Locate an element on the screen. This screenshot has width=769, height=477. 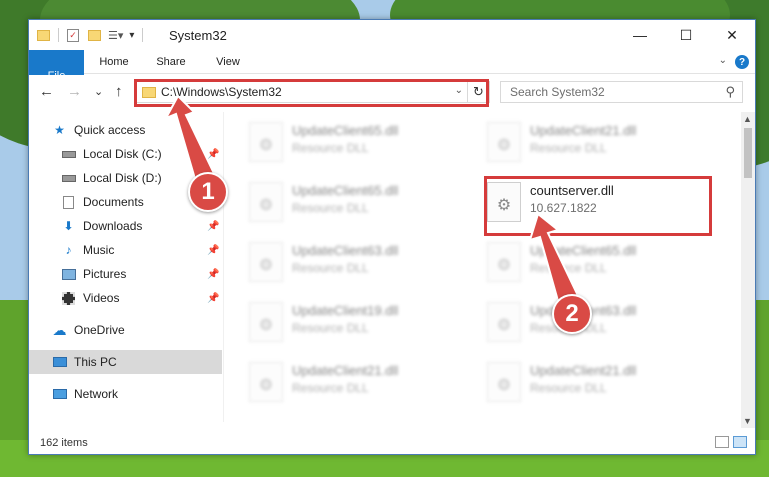
tab-home: Home is located at coordinates (114, 62).